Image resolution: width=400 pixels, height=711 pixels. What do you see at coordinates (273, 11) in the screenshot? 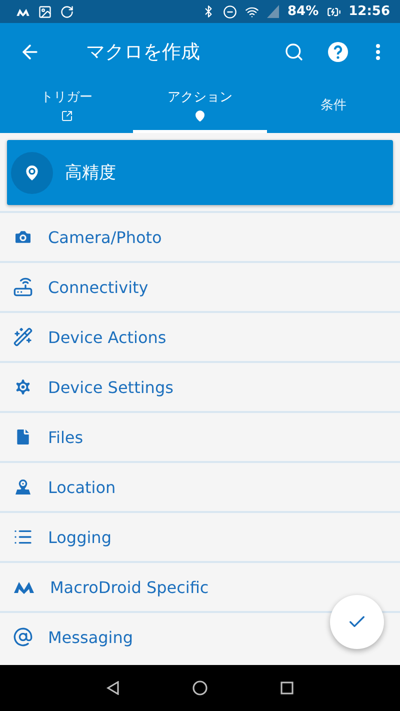
I see `signal-icon` at bounding box center [273, 11].